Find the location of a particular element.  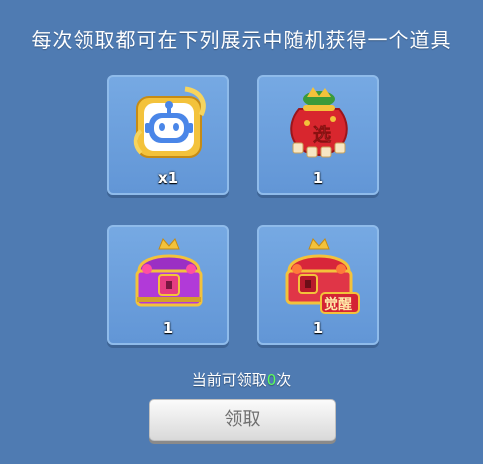

reward-card-awaken-chest: 觉醒 1 is located at coordinates (318, 285).